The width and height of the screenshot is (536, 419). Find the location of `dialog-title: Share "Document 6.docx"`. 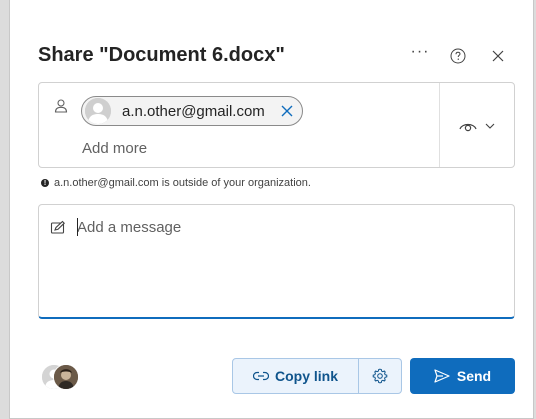

dialog-title: Share "Document 6.docx" is located at coordinates (161, 55).